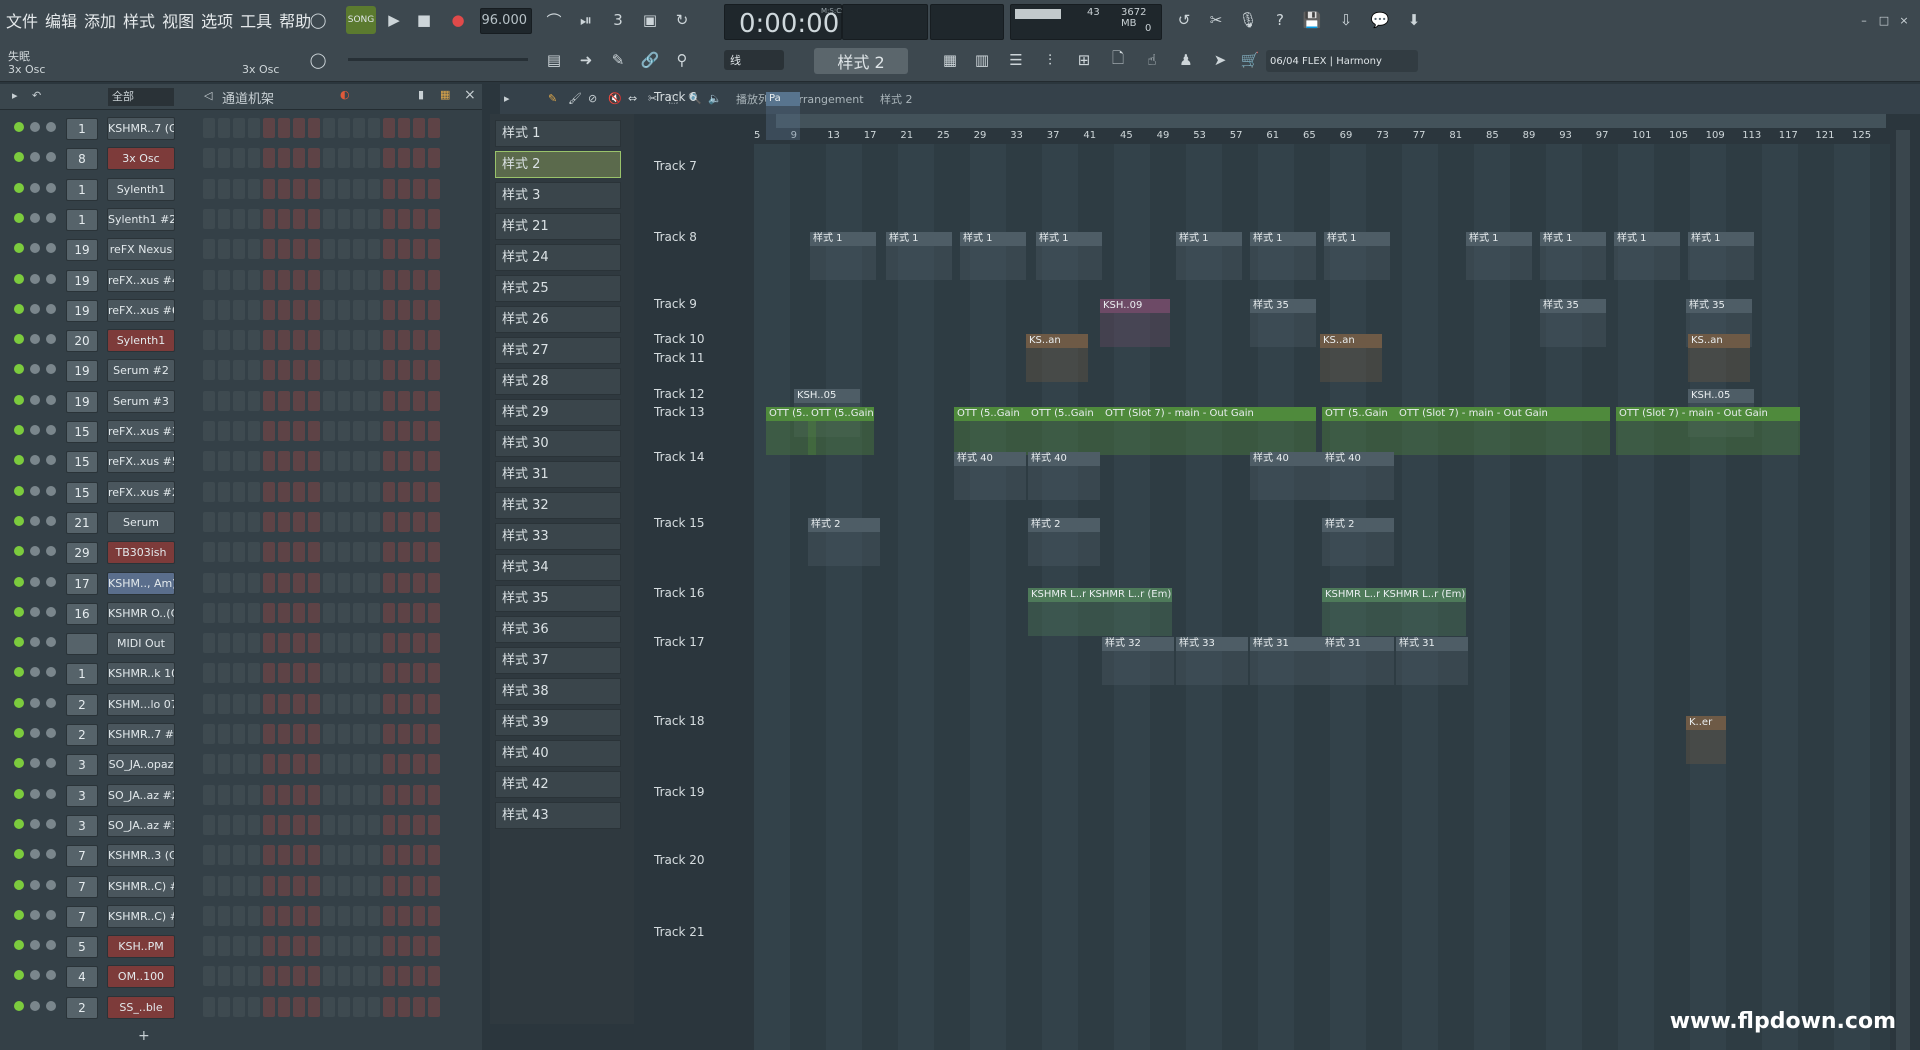 This screenshot has width=1920, height=1050. I want to click on metronome-icon: ⌒, so click(554, 20).